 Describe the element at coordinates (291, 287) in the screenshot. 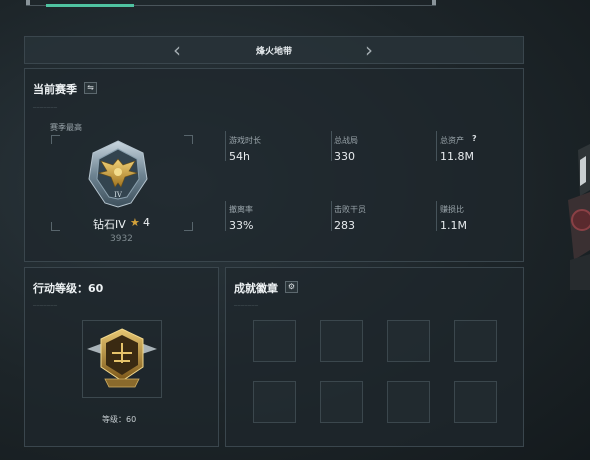

I see `gear-icon: ⚙` at that location.